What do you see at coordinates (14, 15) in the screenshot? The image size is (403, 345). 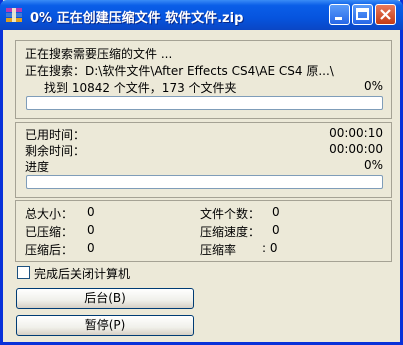 I see `winrar-app-icon` at bounding box center [14, 15].